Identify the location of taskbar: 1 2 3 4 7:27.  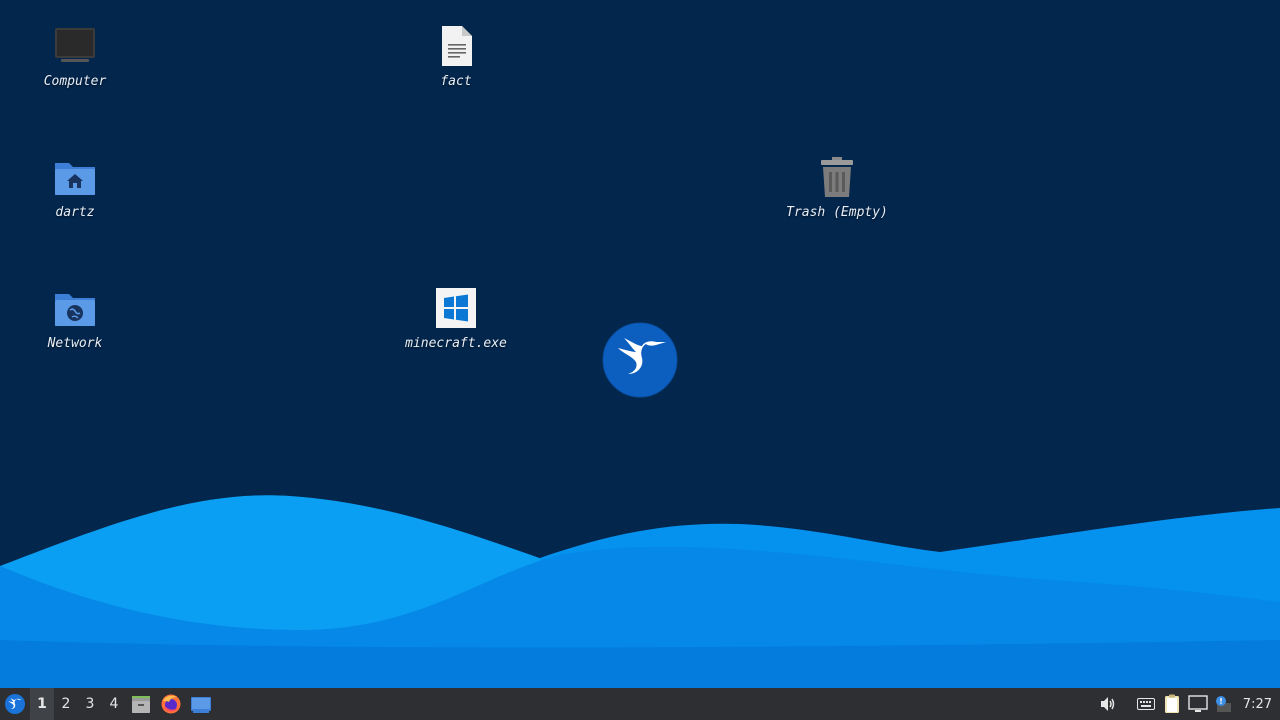
(640, 704).